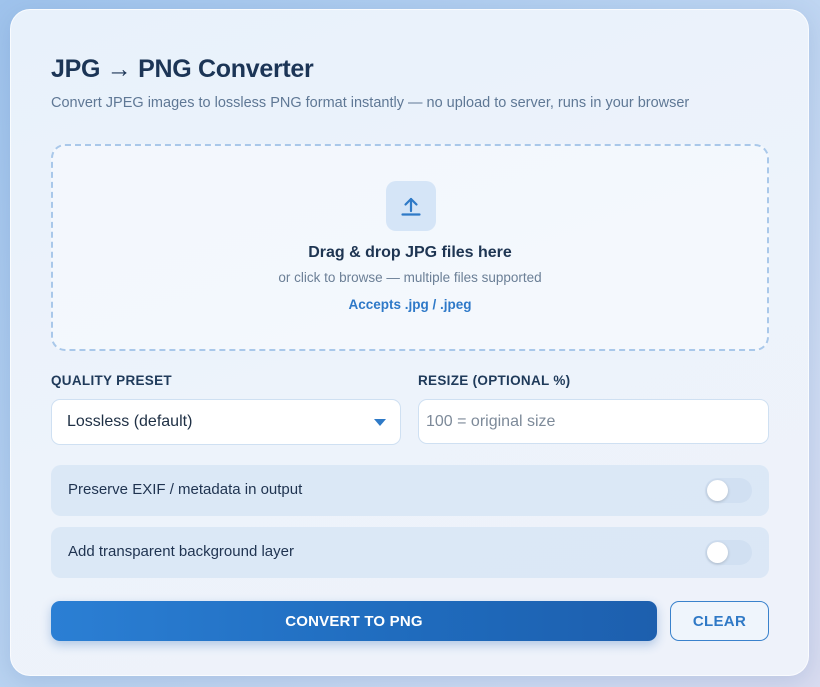 The height and width of the screenshot is (687, 820). What do you see at coordinates (411, 206) in the screenshot?
I see `upload-icon` at bounding box center [411, 206].